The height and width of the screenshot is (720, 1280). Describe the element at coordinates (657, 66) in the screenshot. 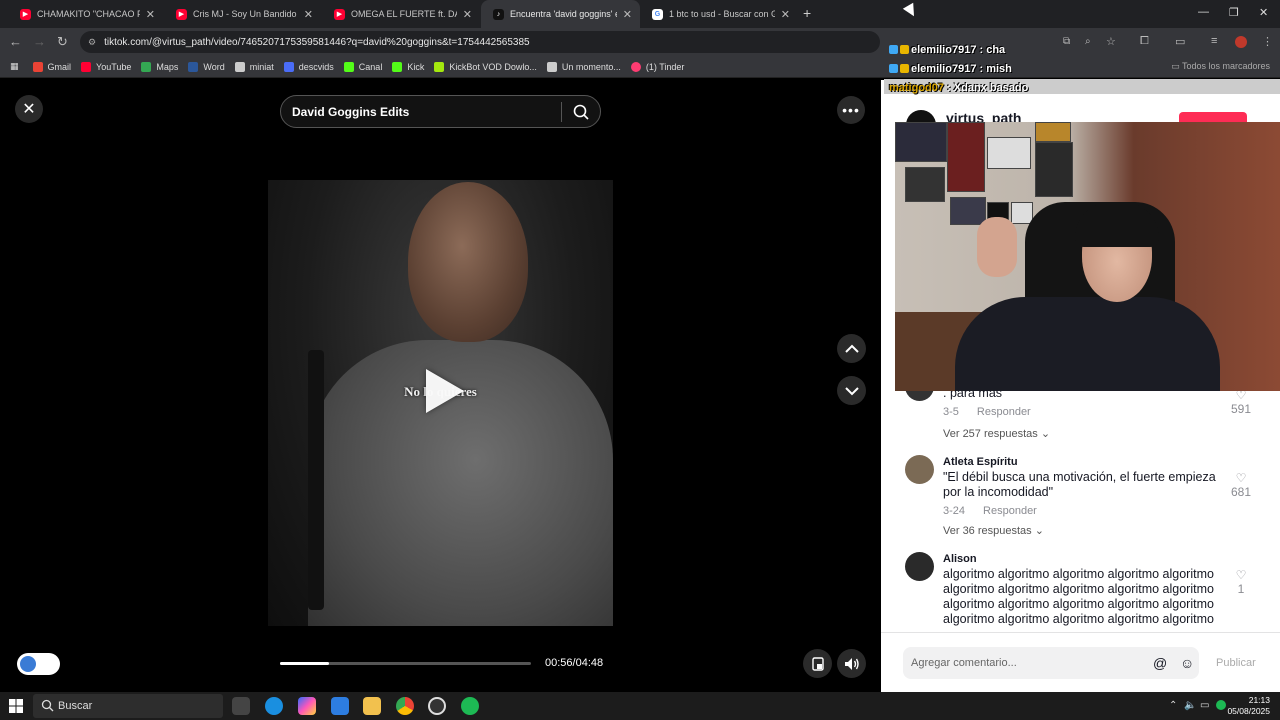

I see `bookmark-tinder: (1) Tinder` at that location.